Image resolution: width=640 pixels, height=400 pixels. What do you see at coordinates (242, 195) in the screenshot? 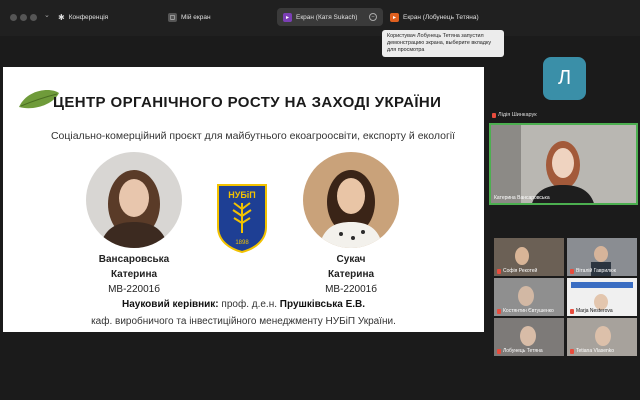
I see `logo-text: НУБіП` at bounding box center [242, 195].